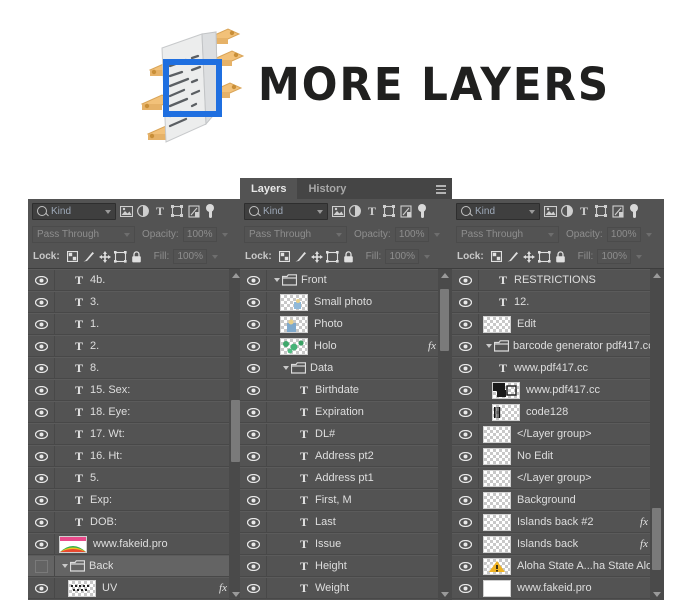 Image resolution: width=692 pixels, height=600 pixels. I want to click on layer-row: Background, so click(558, 500).